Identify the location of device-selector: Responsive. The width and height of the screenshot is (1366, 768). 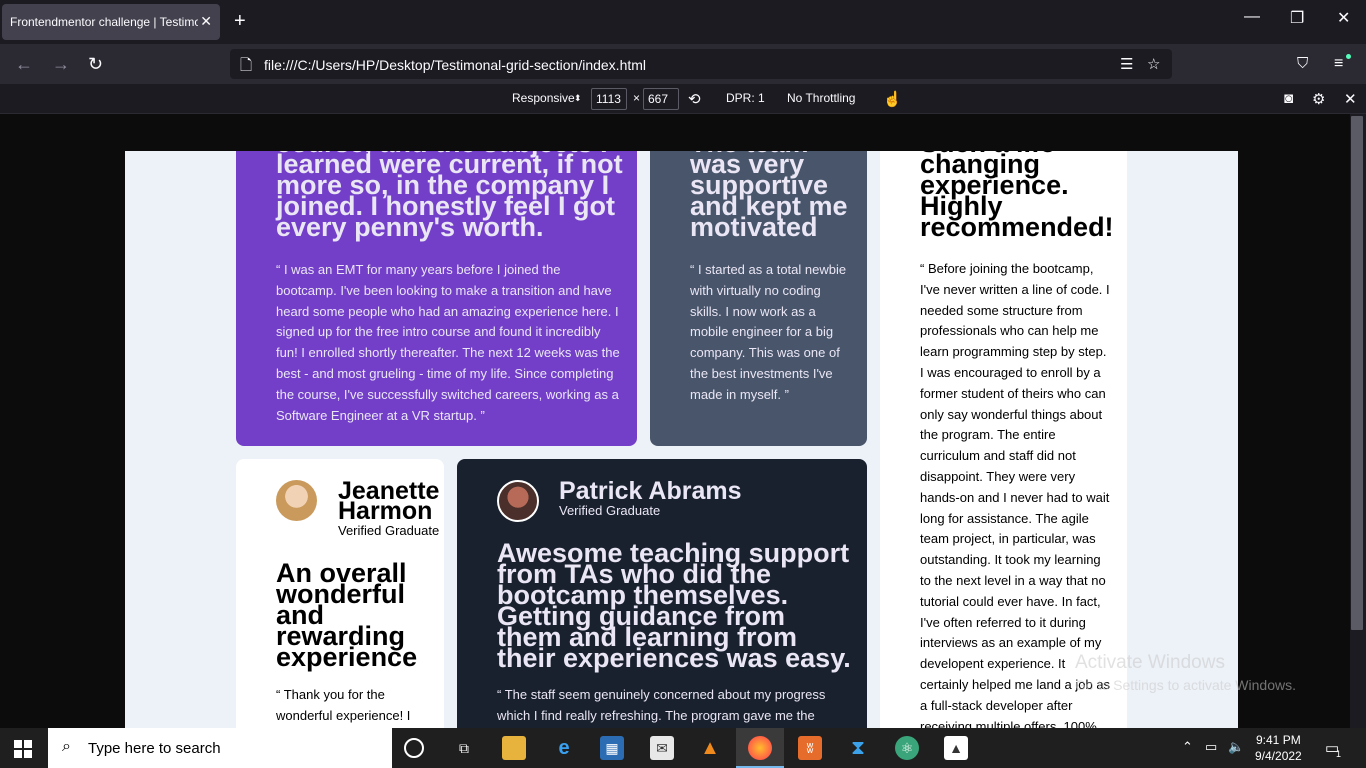
(543, 98).